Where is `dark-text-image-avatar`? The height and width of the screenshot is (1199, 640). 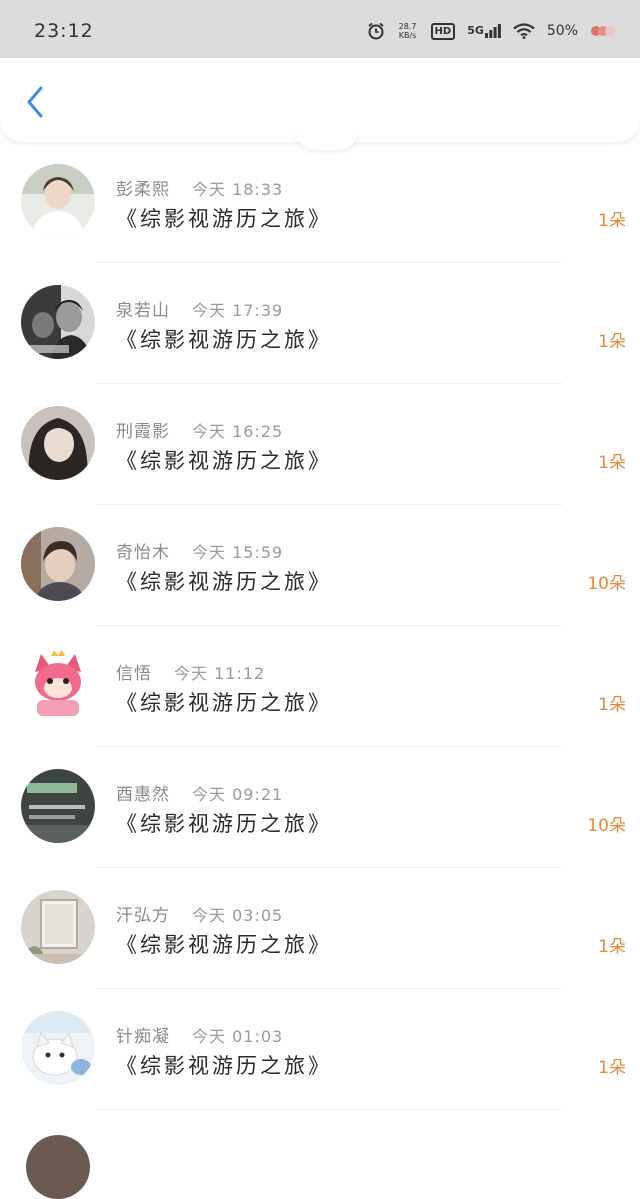 dark-text-image-avatar is located at coordinates (58, 806).